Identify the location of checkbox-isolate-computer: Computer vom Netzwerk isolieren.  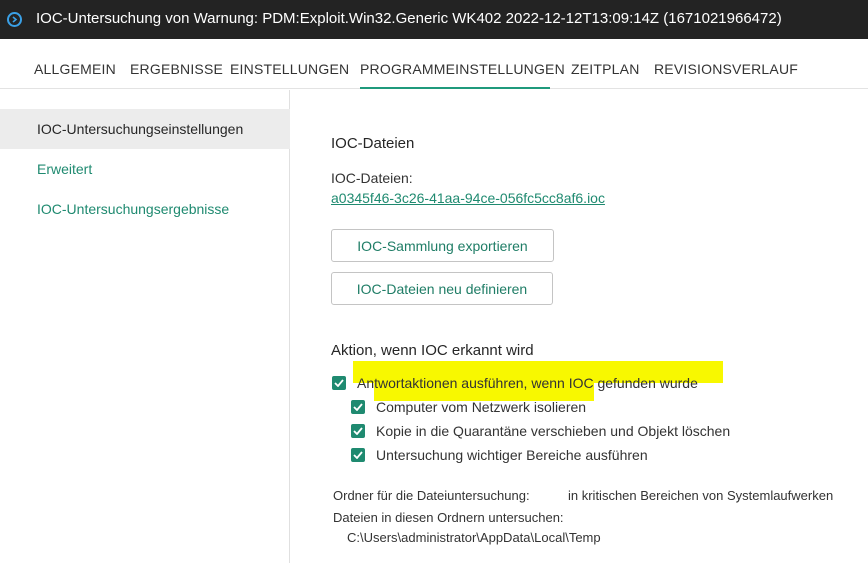
(468, 407).